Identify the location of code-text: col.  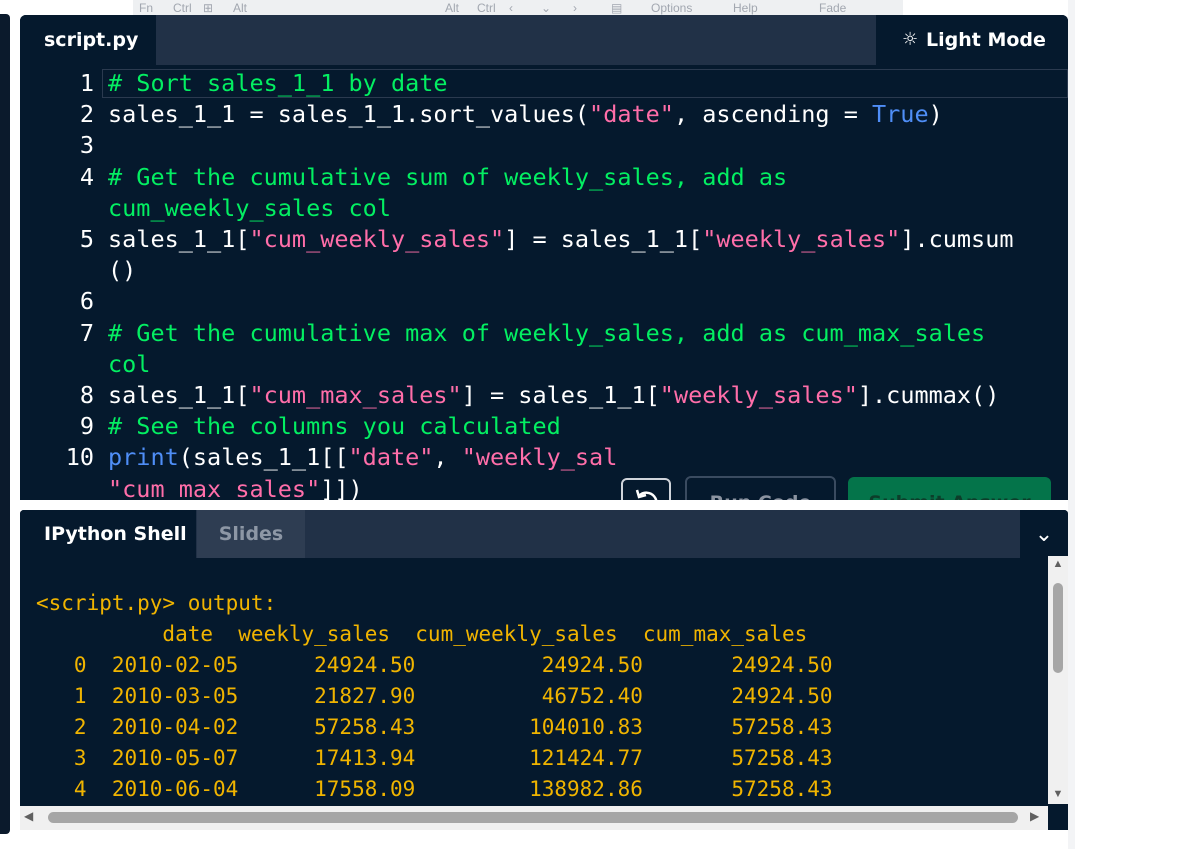
(129, 364).